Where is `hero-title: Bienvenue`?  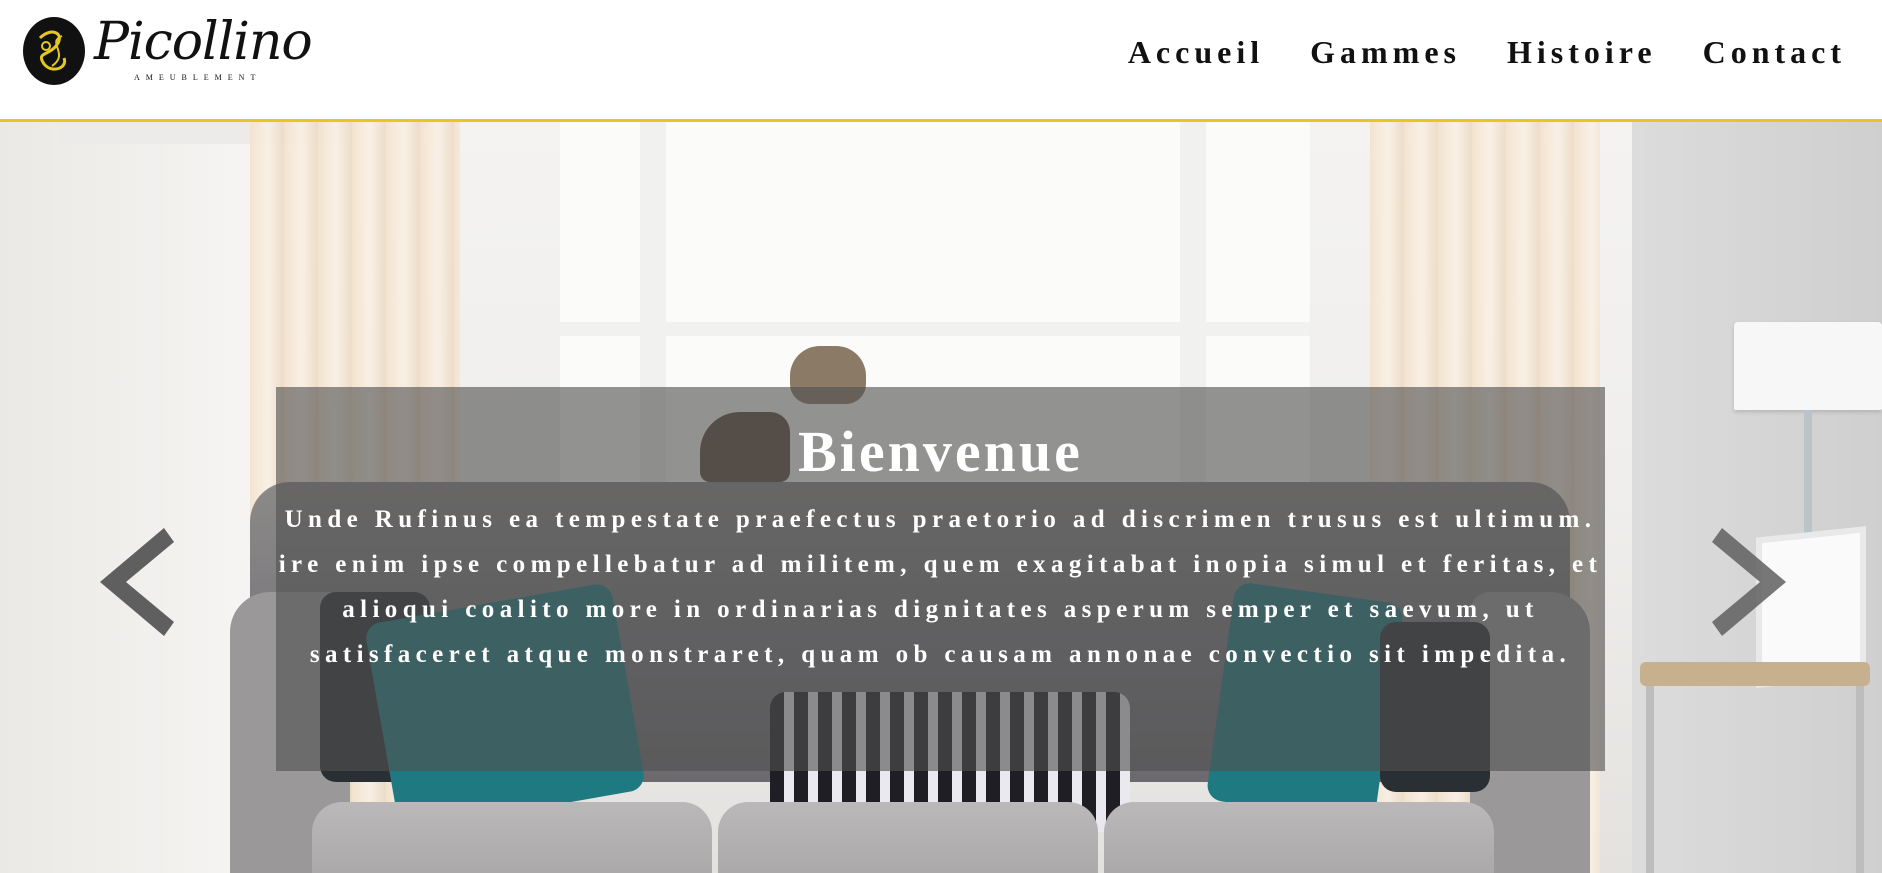 hero-title: Bienvenue is located at coordinates (940, 451).